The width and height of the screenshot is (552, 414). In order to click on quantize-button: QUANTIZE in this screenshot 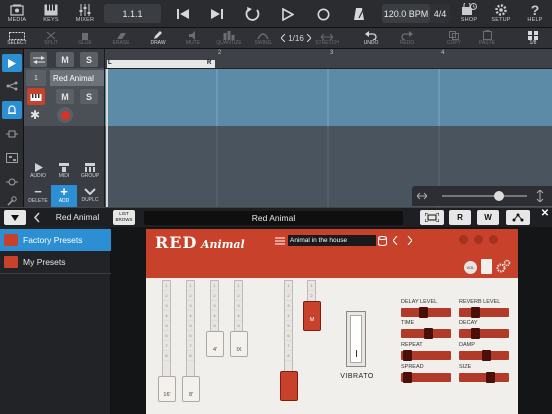, I will do `click(229, 38)`.